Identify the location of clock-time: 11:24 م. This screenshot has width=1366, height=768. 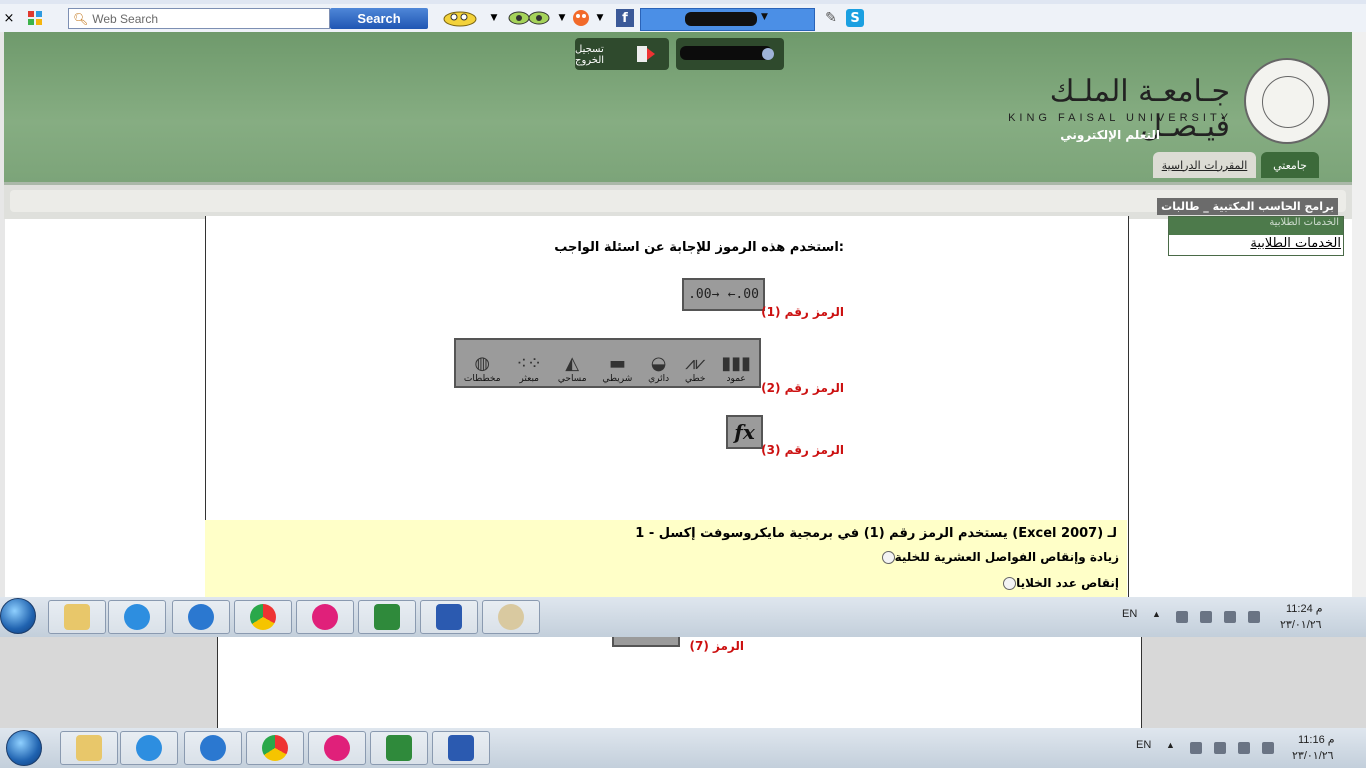
(1304, 608).